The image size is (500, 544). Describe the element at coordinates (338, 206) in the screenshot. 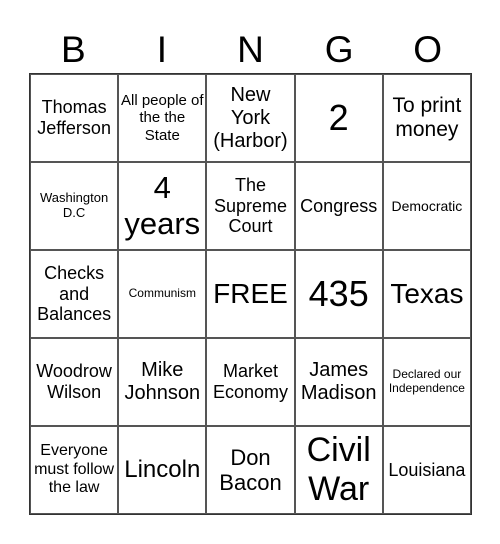

I see `bingo-cell: Congress` at that location.